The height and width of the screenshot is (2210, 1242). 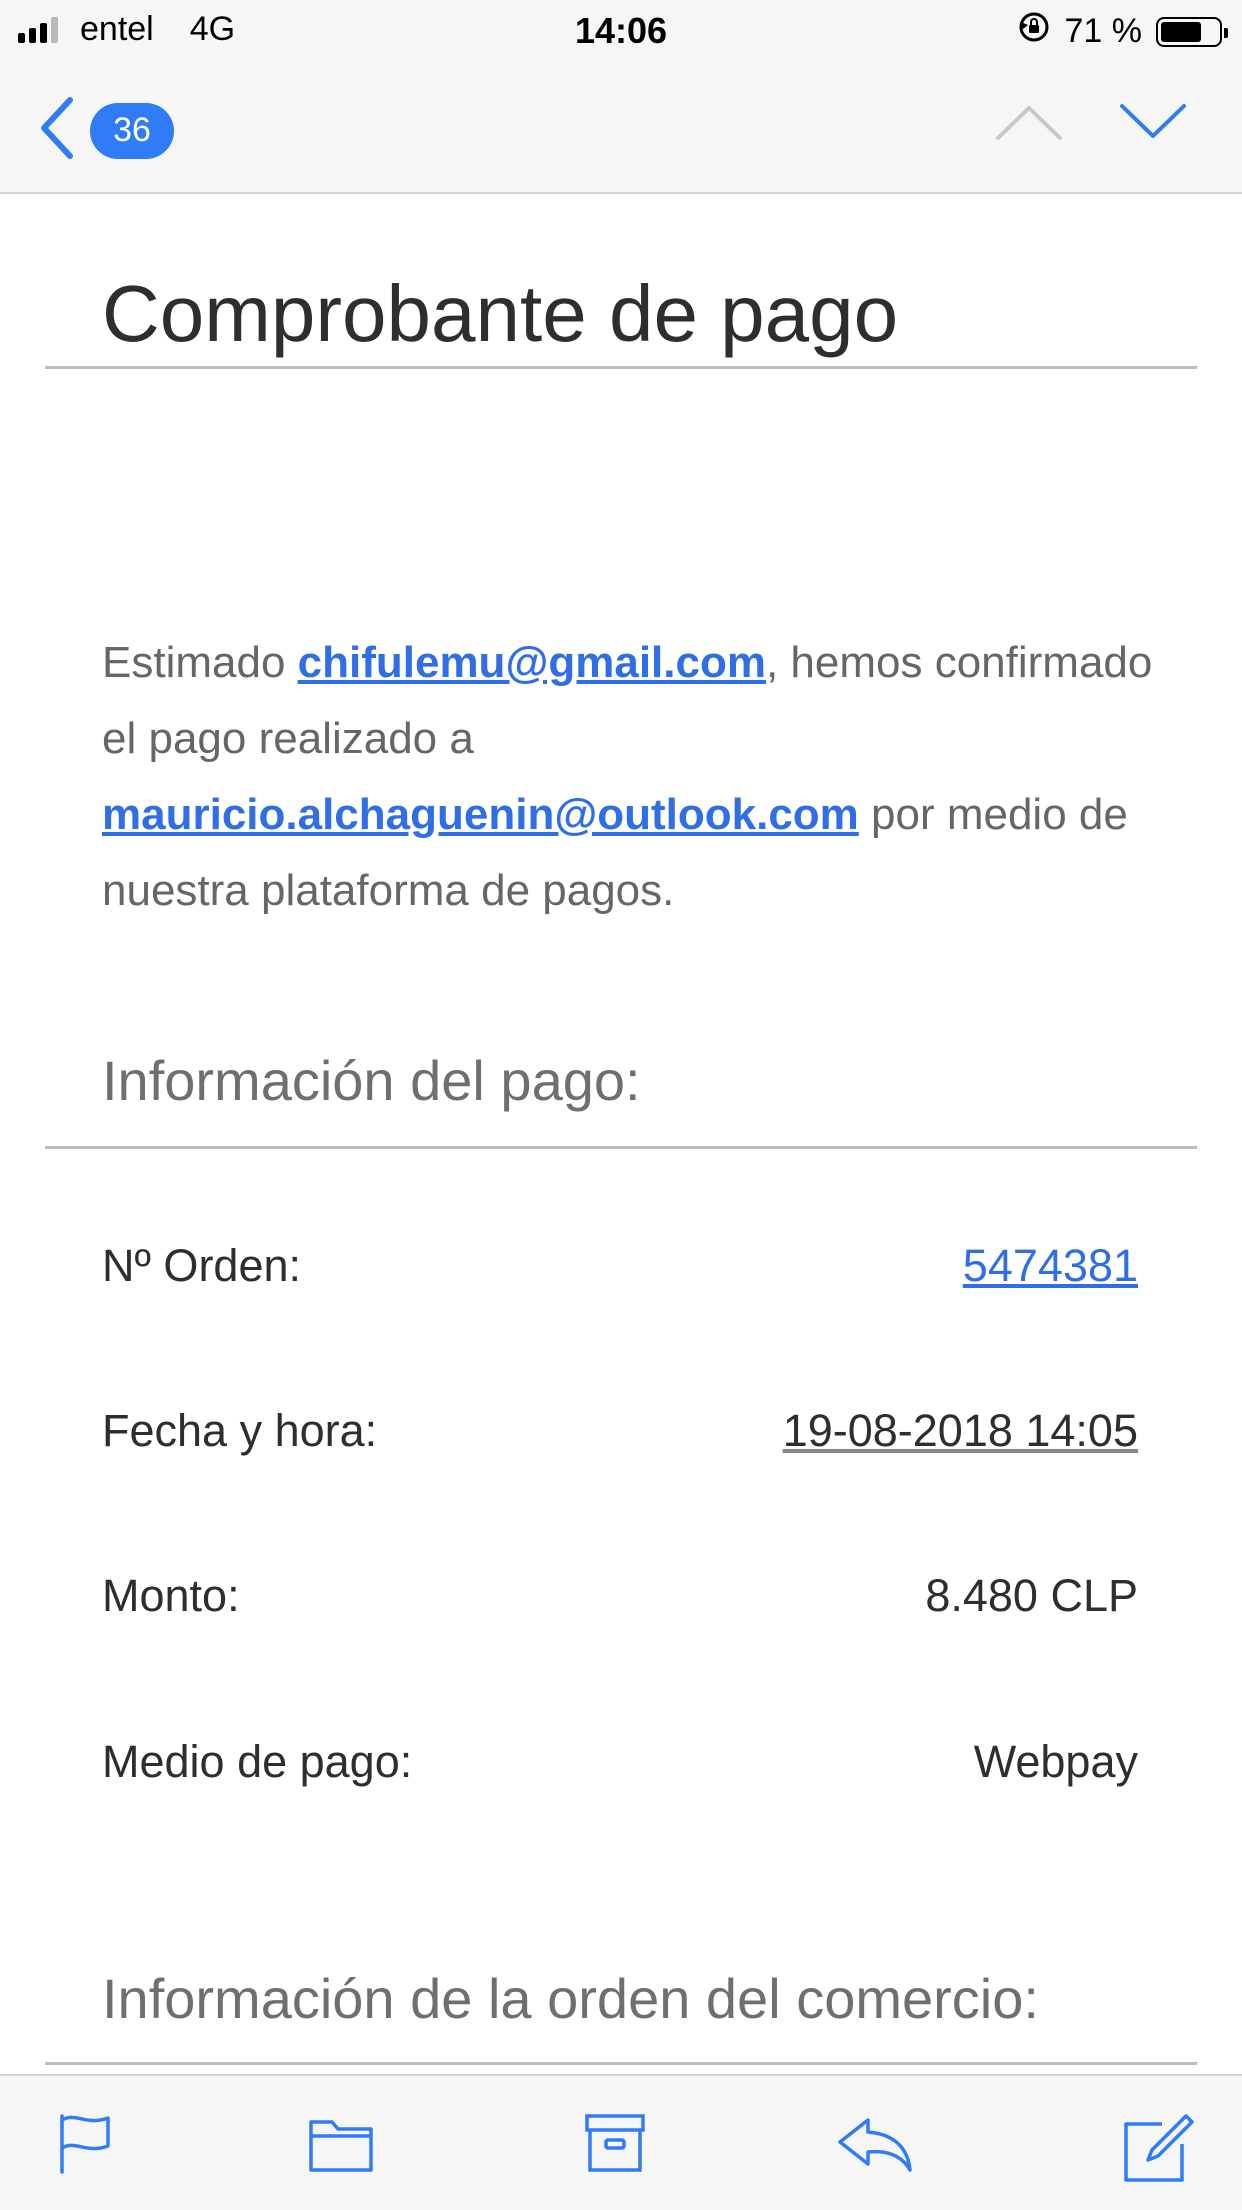 What do you see at coordinates (532, 662) in the screenshot?
I see `sender-email-link: chifulemu@gmail.com` at bounding box center [532, 662].